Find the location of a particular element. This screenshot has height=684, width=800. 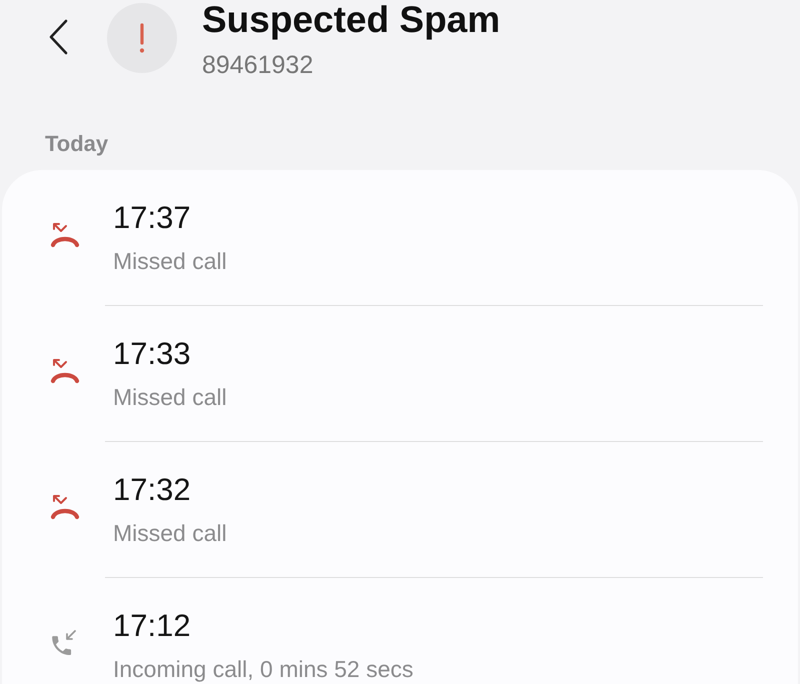

call-time: 17:33 is located at coordinates (152, 354).